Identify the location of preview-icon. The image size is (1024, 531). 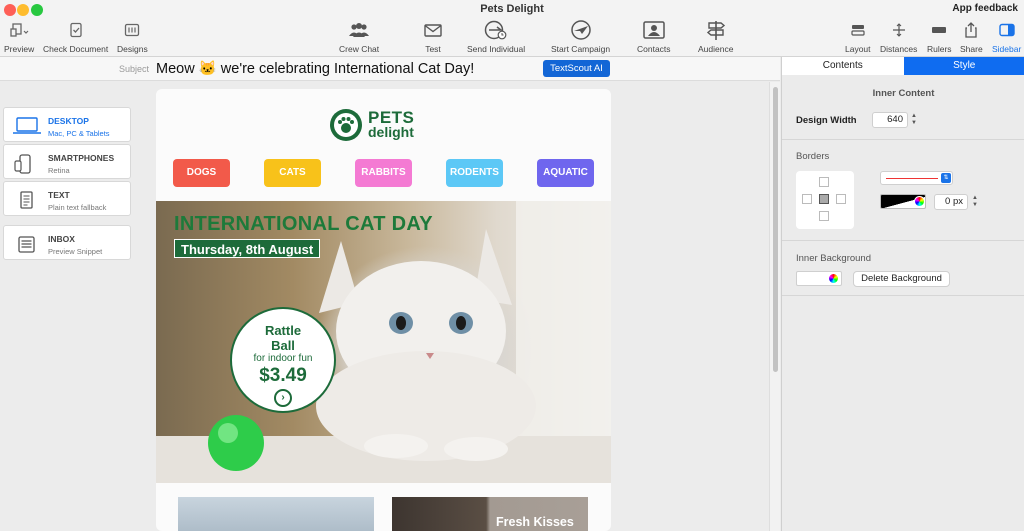
(19, 30).